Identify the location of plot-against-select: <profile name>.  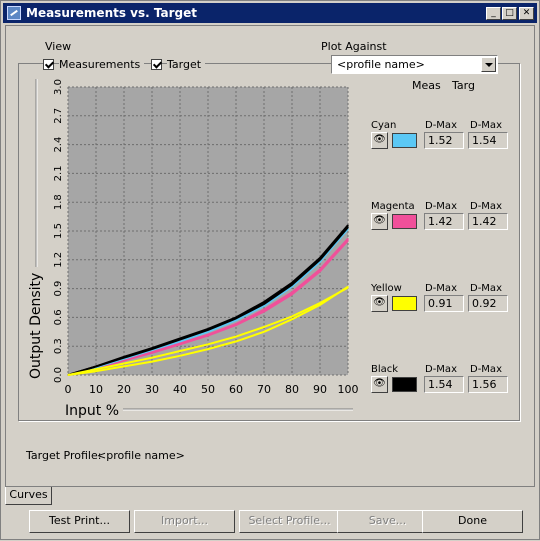
(414, 64).